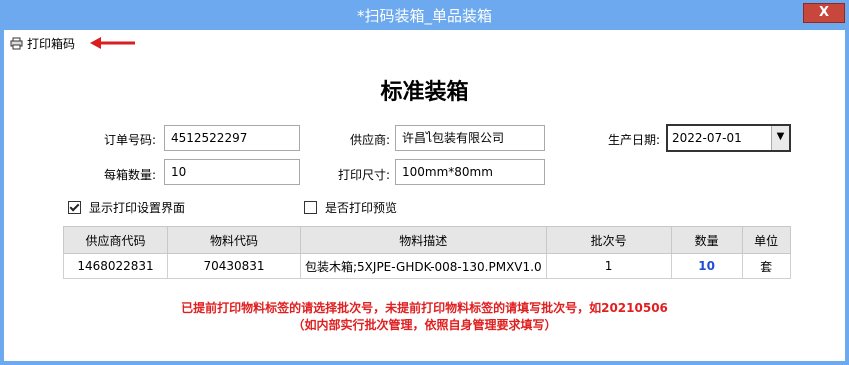  I want to click on order-no-input: 4512522297, so click(232, 138).